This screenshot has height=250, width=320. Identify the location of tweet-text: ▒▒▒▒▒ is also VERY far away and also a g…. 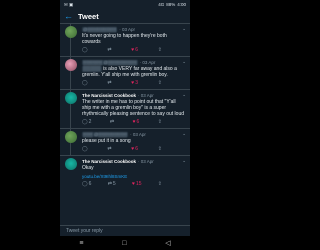
(134, 72).